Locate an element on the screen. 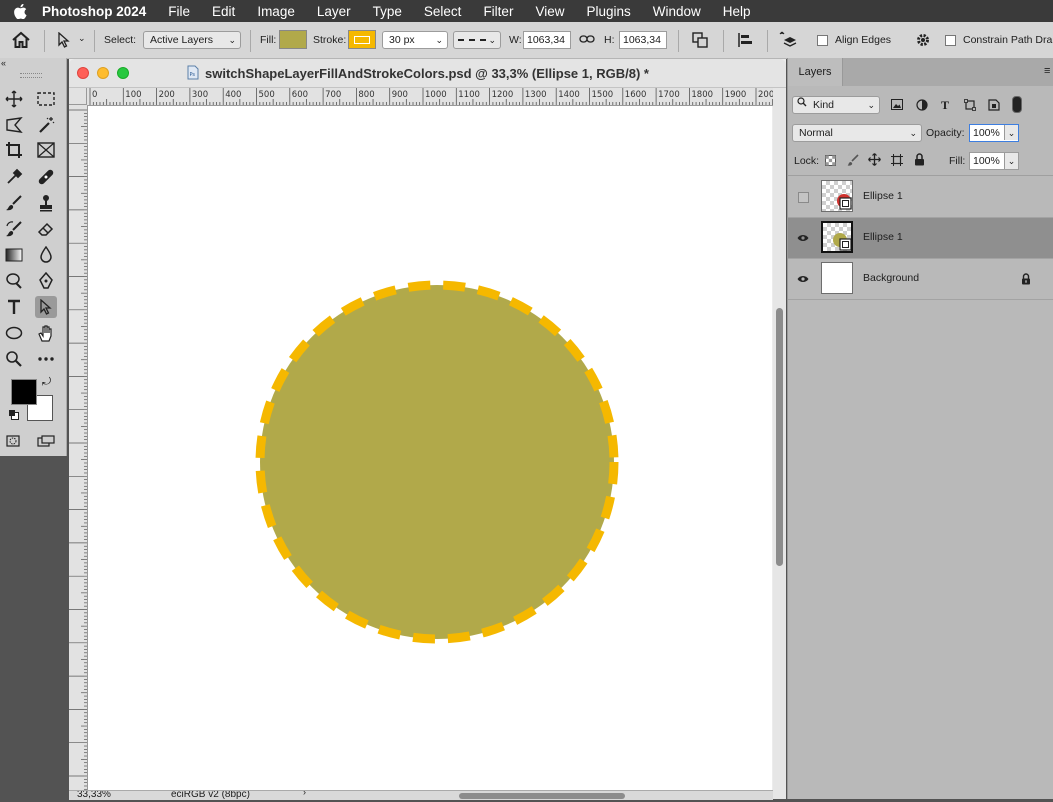 The width and height of the screenshot is (1053, 802). vertical-scrollbar is located at coordinates (779, 443).